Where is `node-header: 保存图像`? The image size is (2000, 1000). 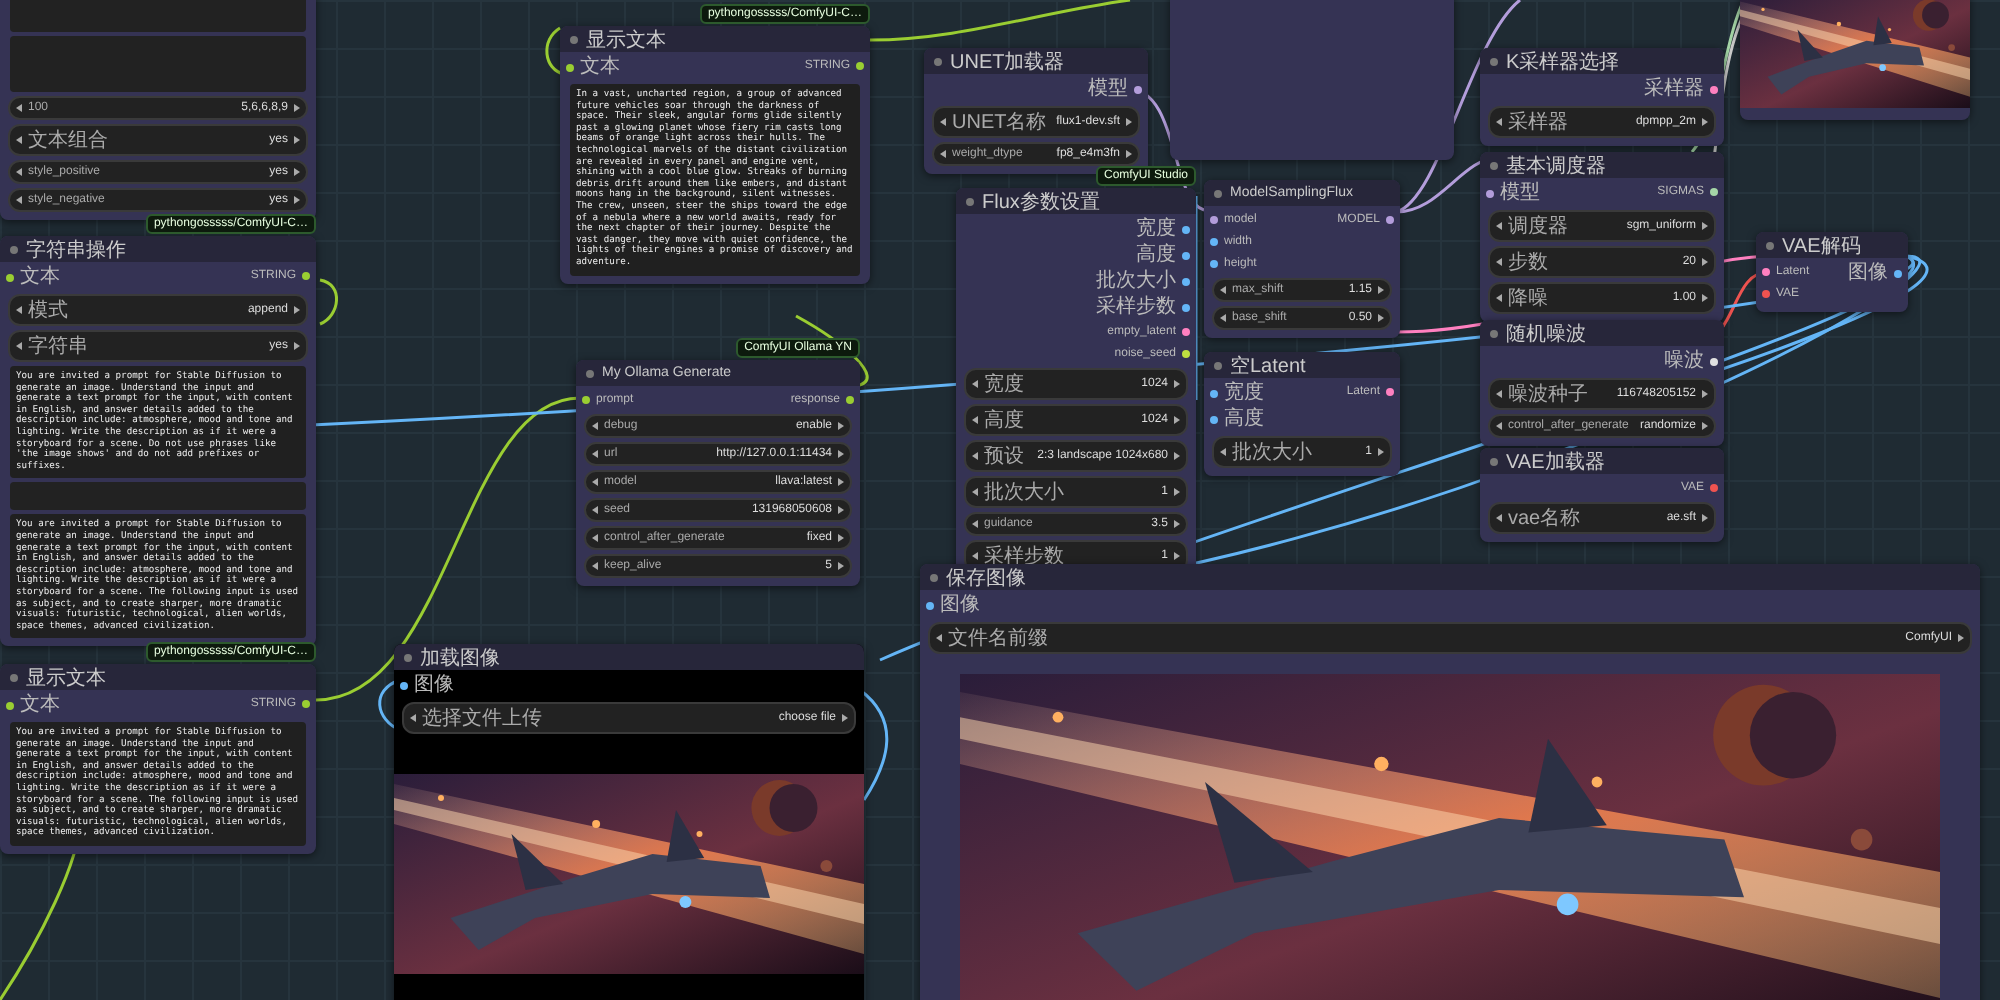
node-header: 保存图像 is located at coordinates (1450, 577).